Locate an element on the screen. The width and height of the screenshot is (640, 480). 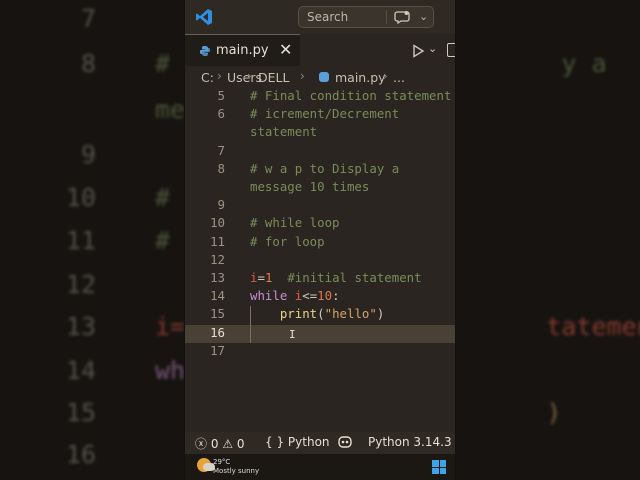
split-editor-icon is located at coordinates (451, 50).